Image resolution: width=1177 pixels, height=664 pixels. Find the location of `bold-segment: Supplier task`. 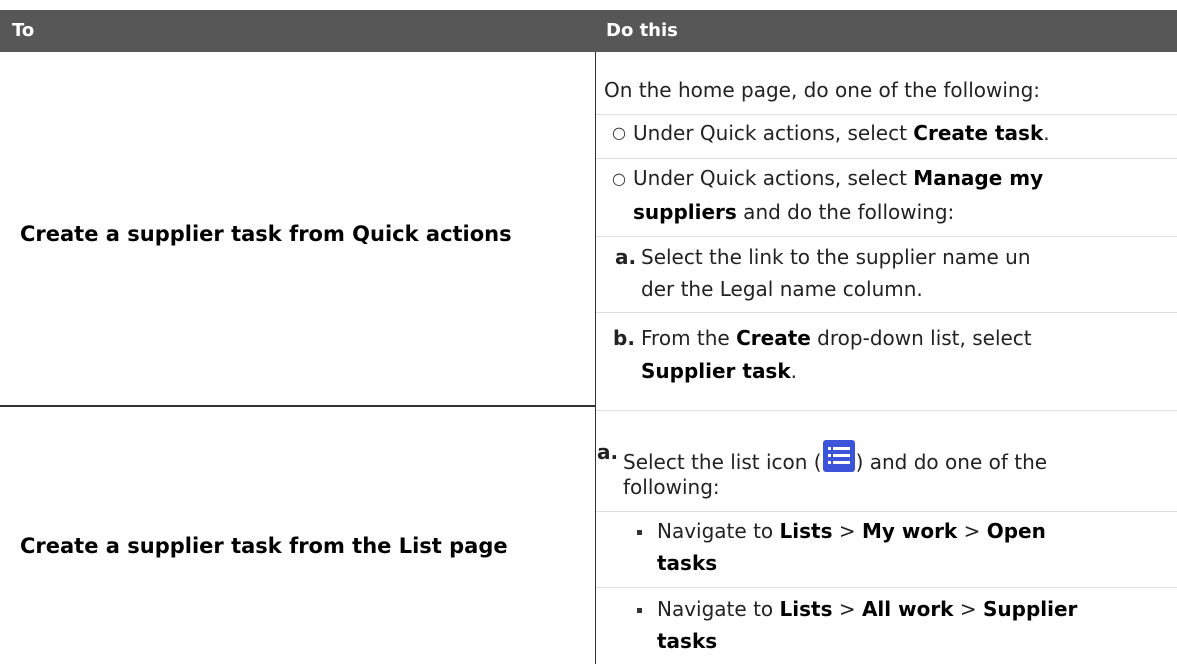

bold-segment: Supplier task is located at coordinates (716, 371).